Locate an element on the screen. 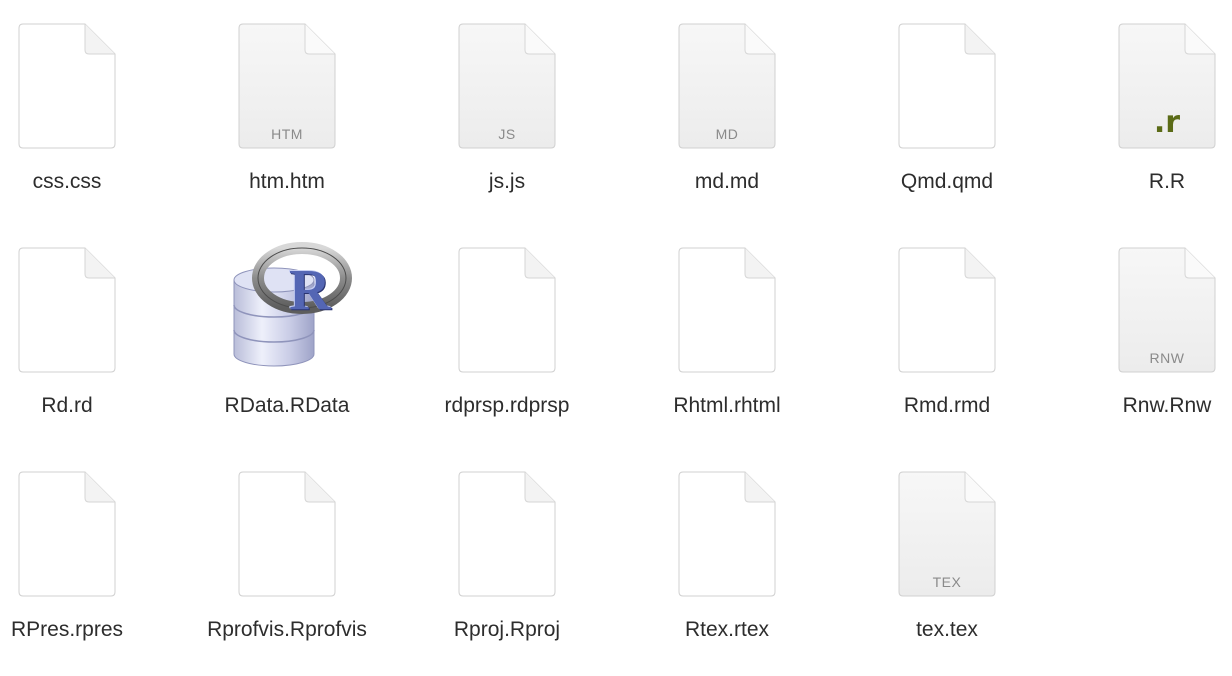 This screenshot has height=676, width=1232. file-item-rnw: RNW Rnw.Rnw is located at coordinates (1144, 324).